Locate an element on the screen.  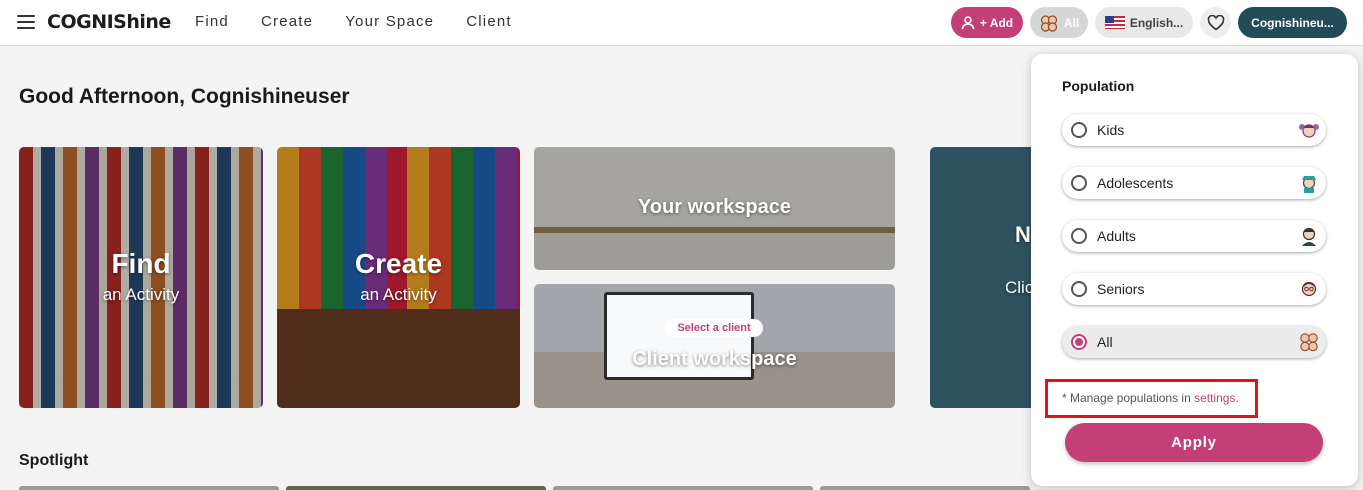
adult-face-icon is located at coordinates (1309, 236).